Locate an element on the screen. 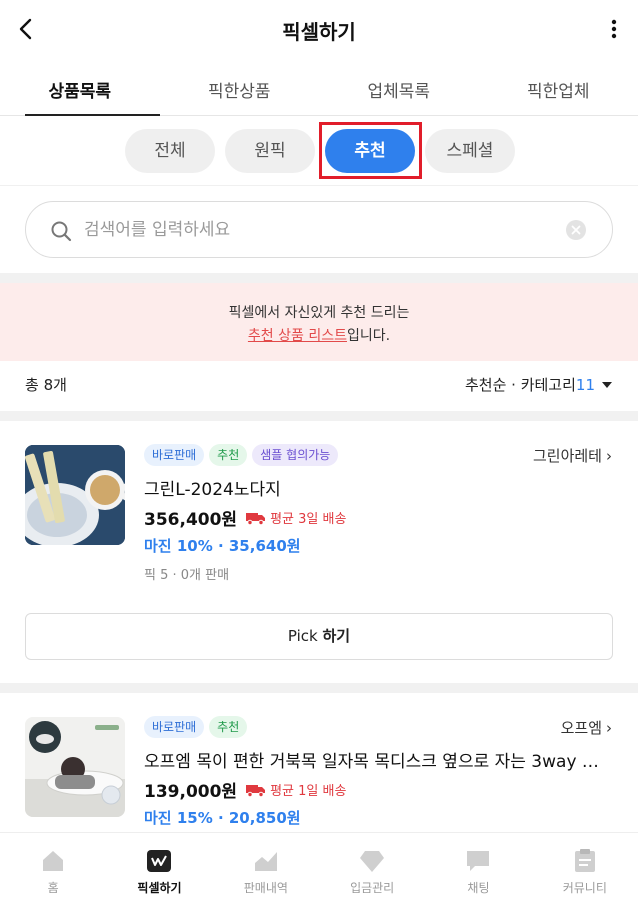 This screenshot has width=638, height=909. chat-icon is located at coordinates (478, 861).